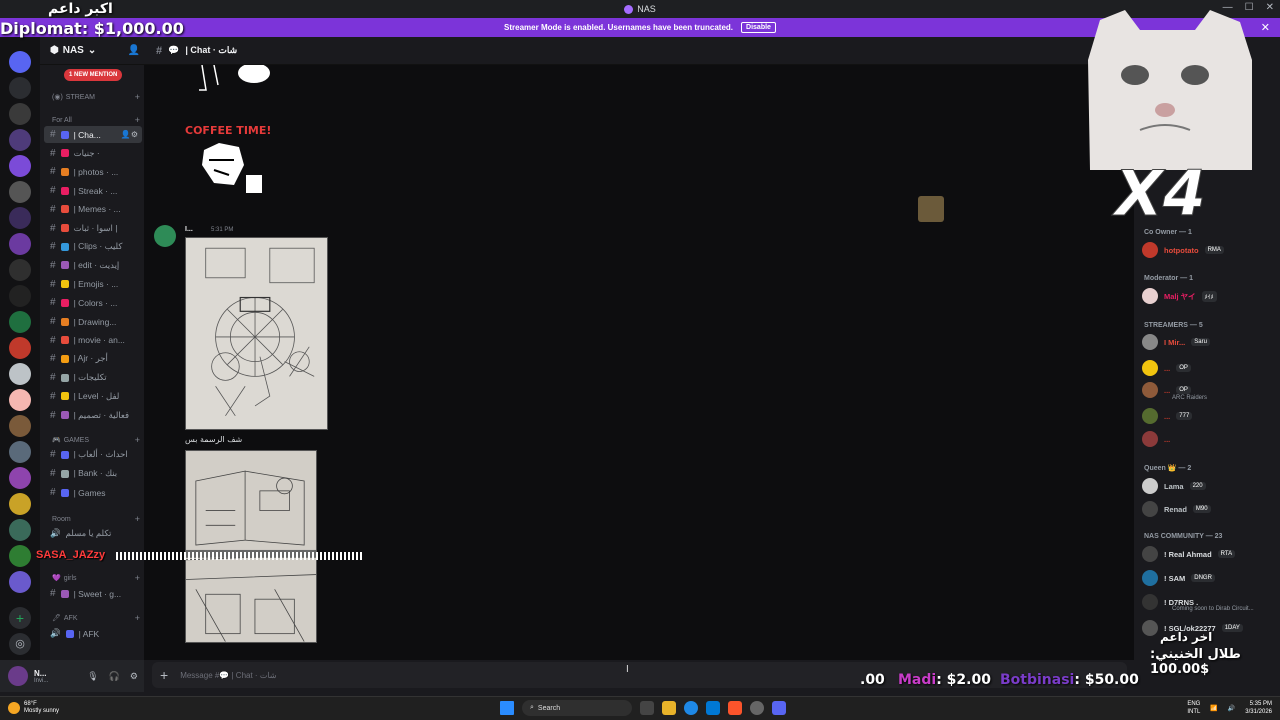  I want to click on channel-item: # جنيات ·, so click(93, 153).